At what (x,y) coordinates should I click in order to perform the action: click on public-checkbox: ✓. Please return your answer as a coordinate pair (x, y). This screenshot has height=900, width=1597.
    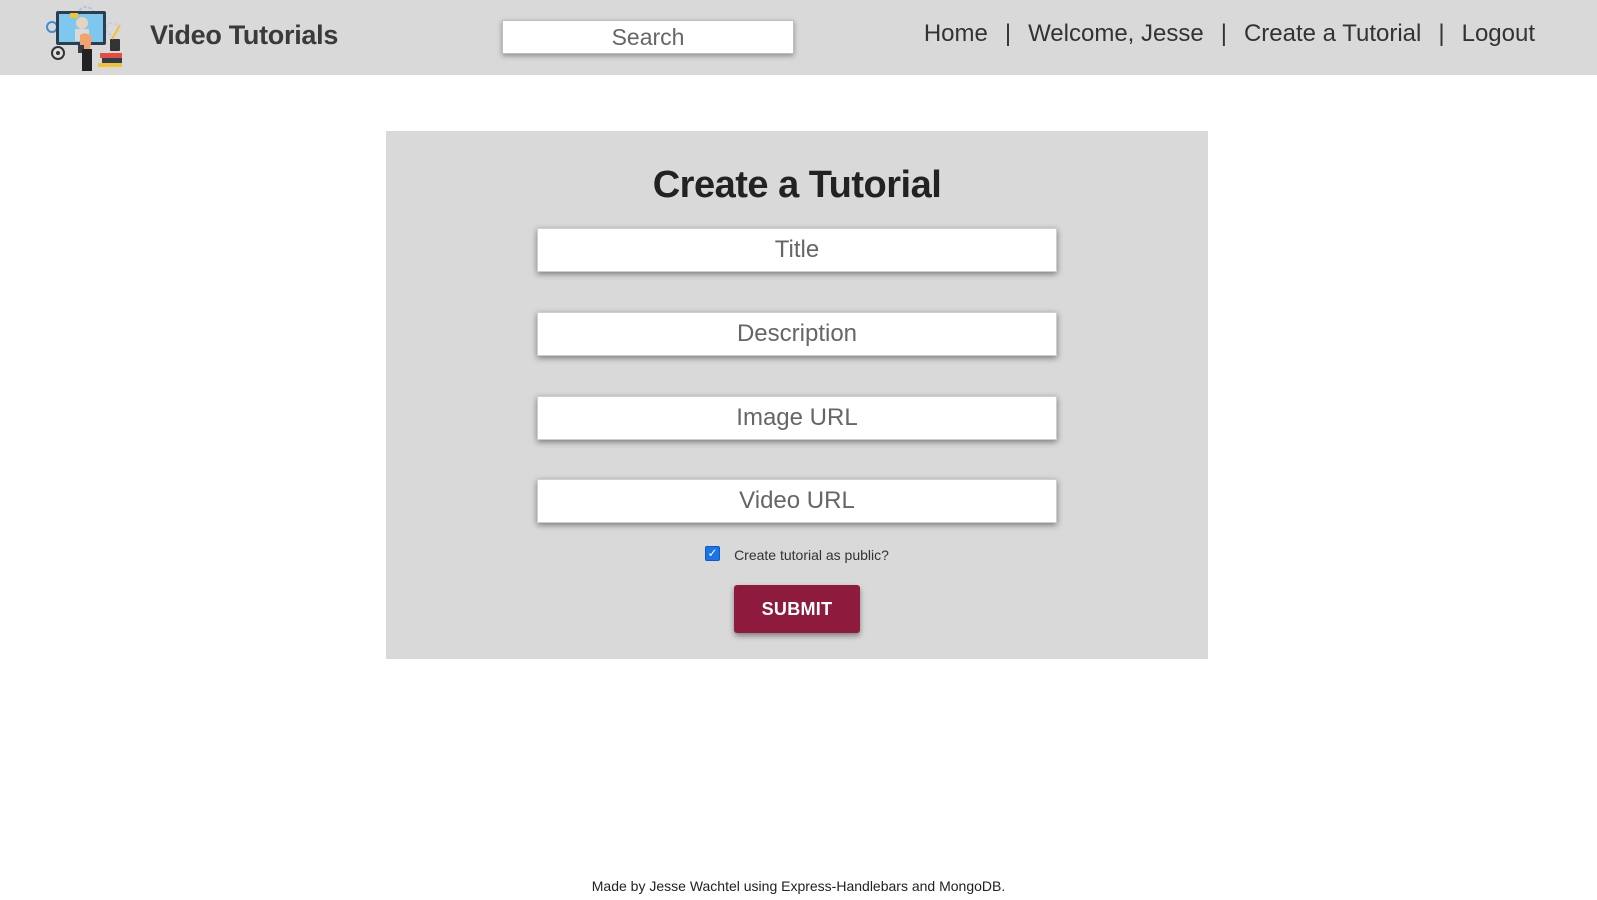
    Looking at the image, I should click on (713, 553).